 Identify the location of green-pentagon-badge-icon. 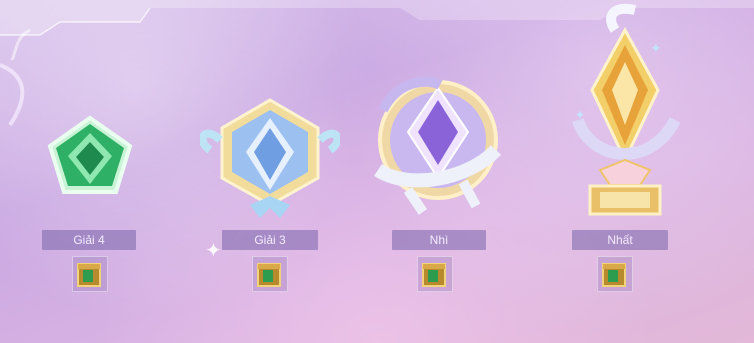
(90, 154).